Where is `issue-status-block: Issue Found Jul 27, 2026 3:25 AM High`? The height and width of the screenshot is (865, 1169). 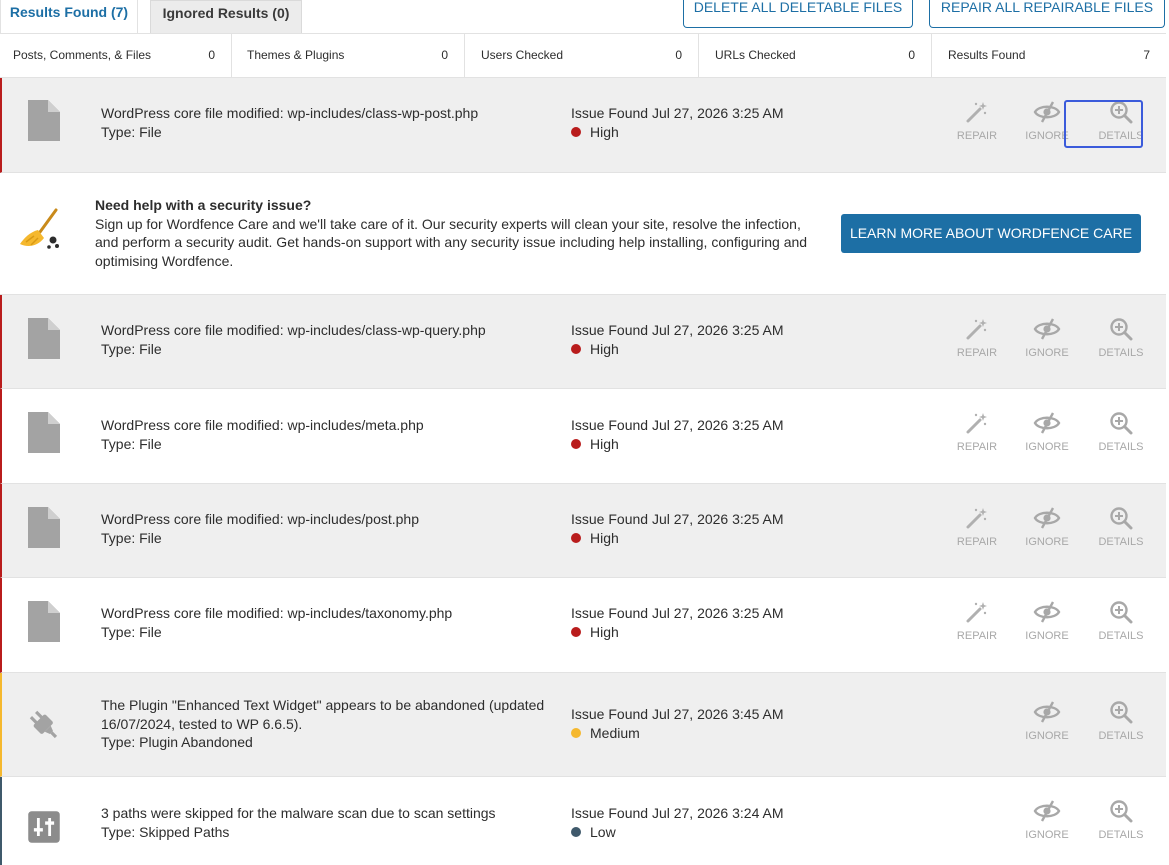
issue-status-block: Issue Found Jul 27, 2026 3:25 AM High is located at coordinates (677, 122).